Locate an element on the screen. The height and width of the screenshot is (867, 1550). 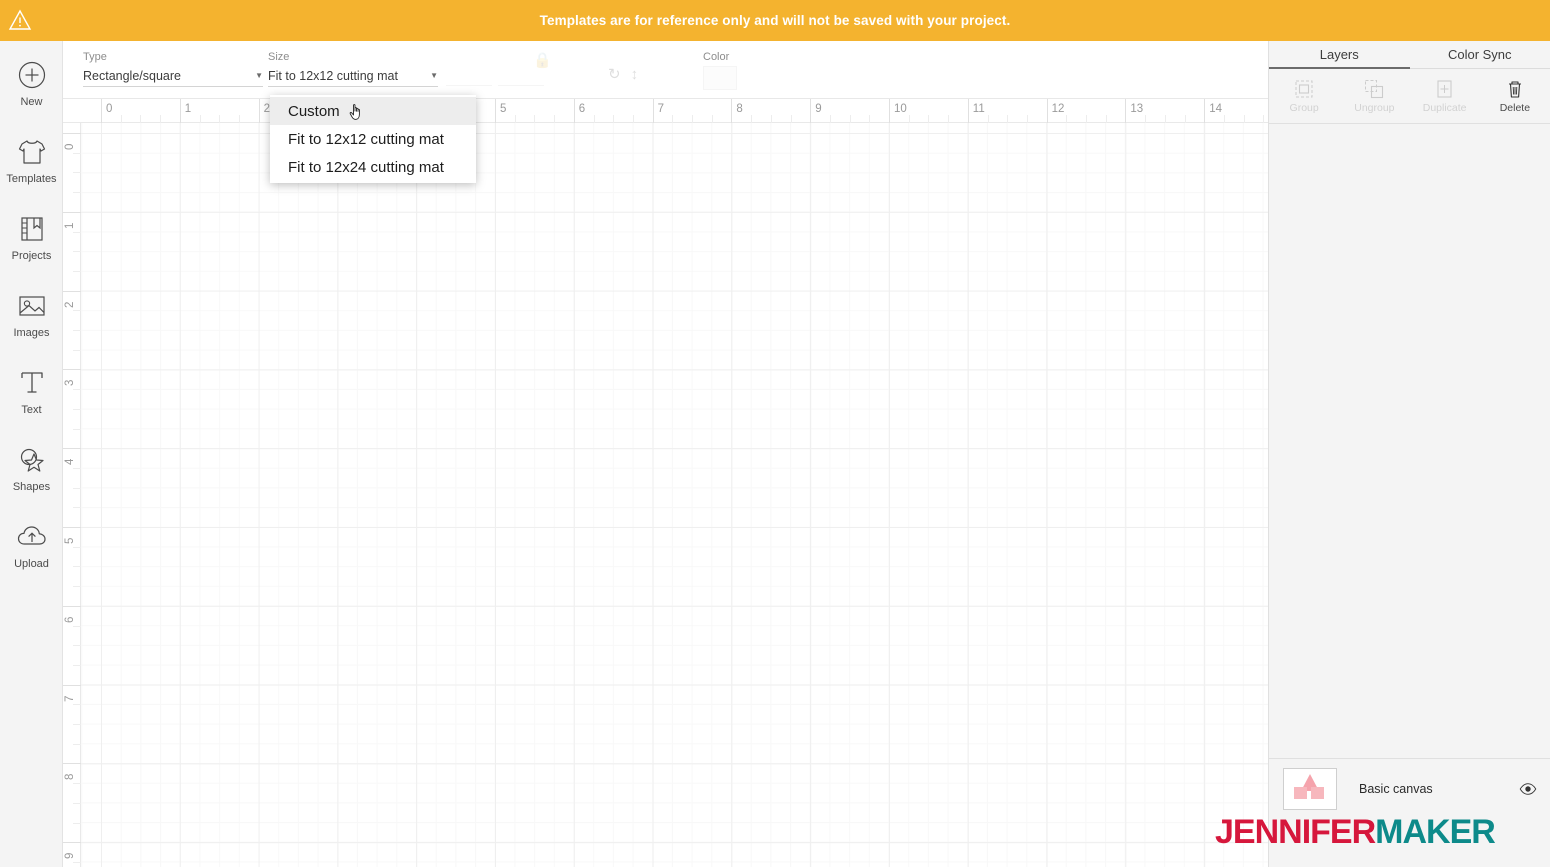
dropdown-option-label: Fit to 12x24 cutting mat is located at coordinates (366, 167).